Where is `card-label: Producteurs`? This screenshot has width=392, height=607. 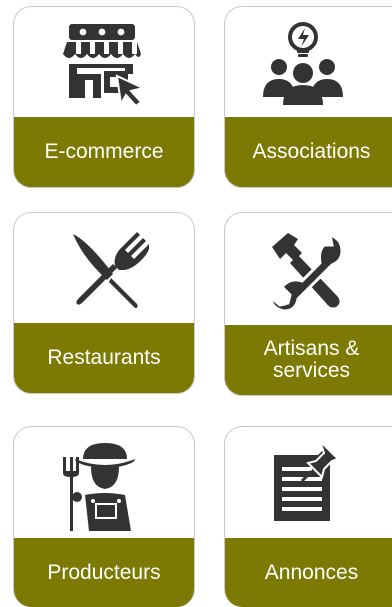 card-label: Producteurs is located at coordinates (104, 572).